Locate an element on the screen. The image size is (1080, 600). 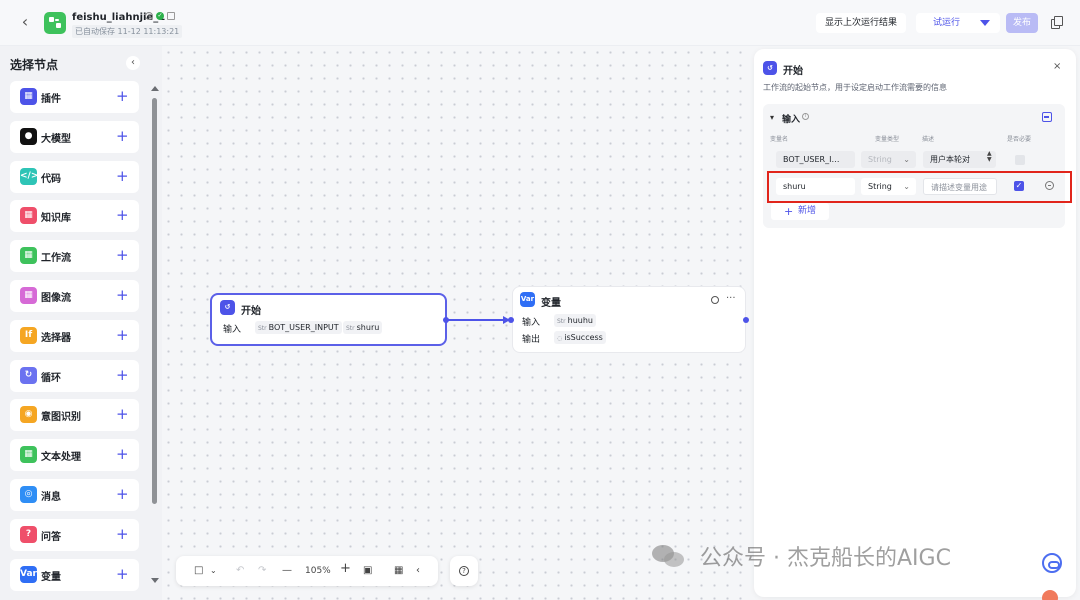
llm-icon: ● is located at coordinates (28, 136).